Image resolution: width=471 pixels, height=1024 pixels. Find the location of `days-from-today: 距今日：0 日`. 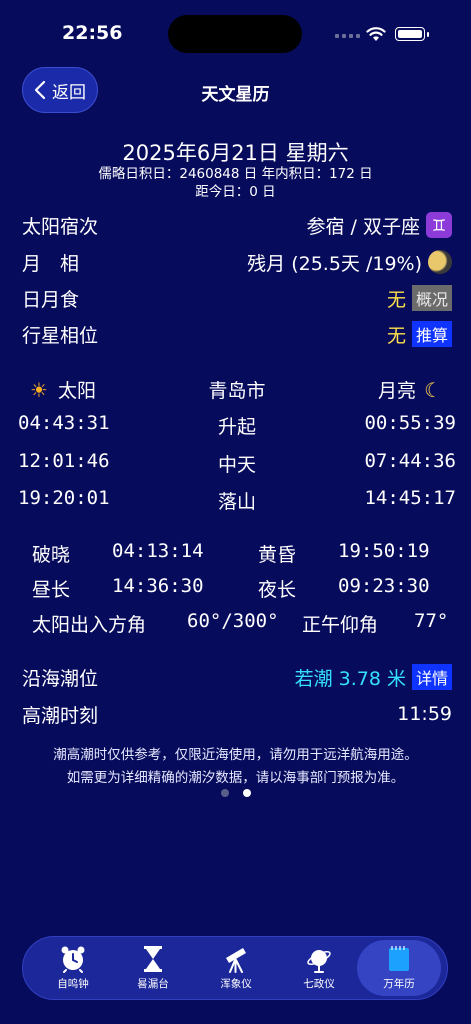

days-from-today: 距今日：0 日 is located at coordinates (235, 192).